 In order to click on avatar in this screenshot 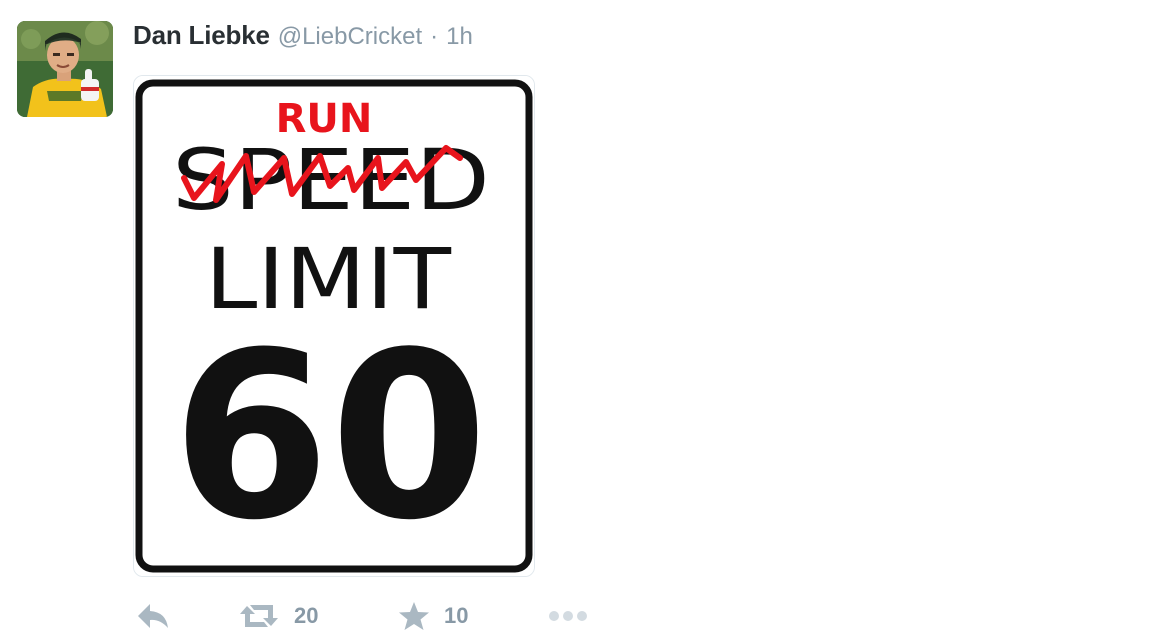, I will do `click(65, 69)`.